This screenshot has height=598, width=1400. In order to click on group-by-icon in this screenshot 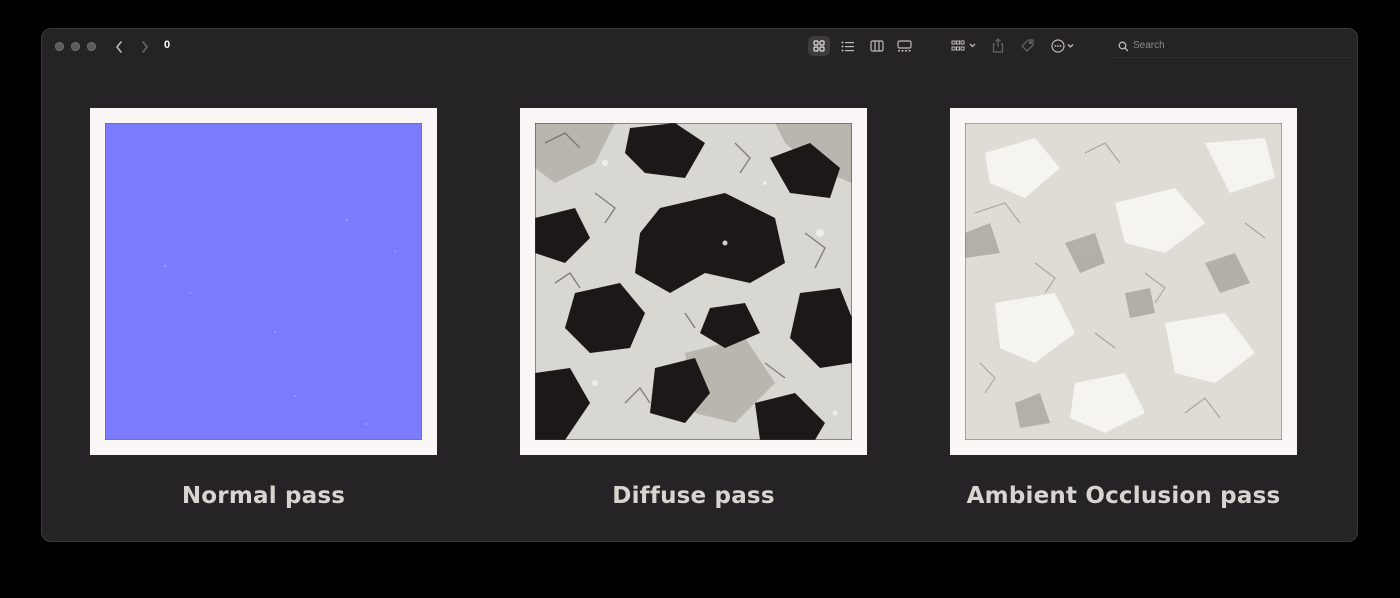, I will do `click(965, 46)`.